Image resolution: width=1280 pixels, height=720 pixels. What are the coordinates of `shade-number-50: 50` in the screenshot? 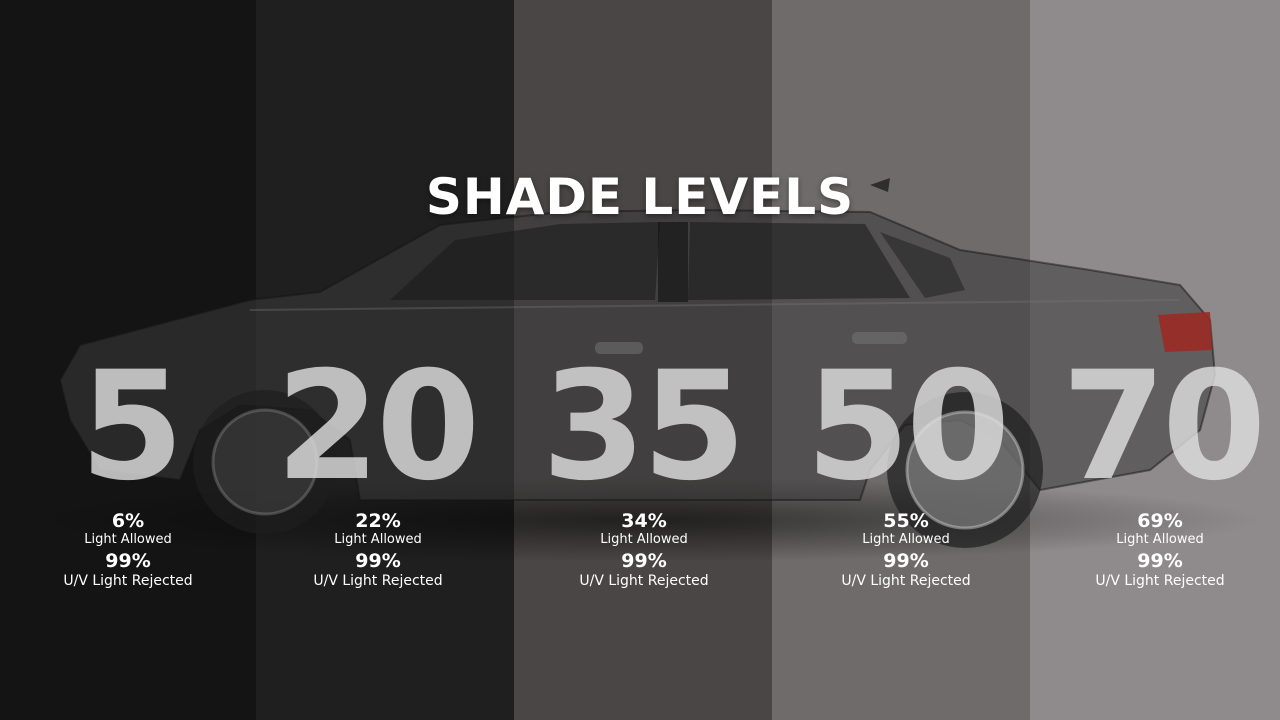 It's located at (908, 427).